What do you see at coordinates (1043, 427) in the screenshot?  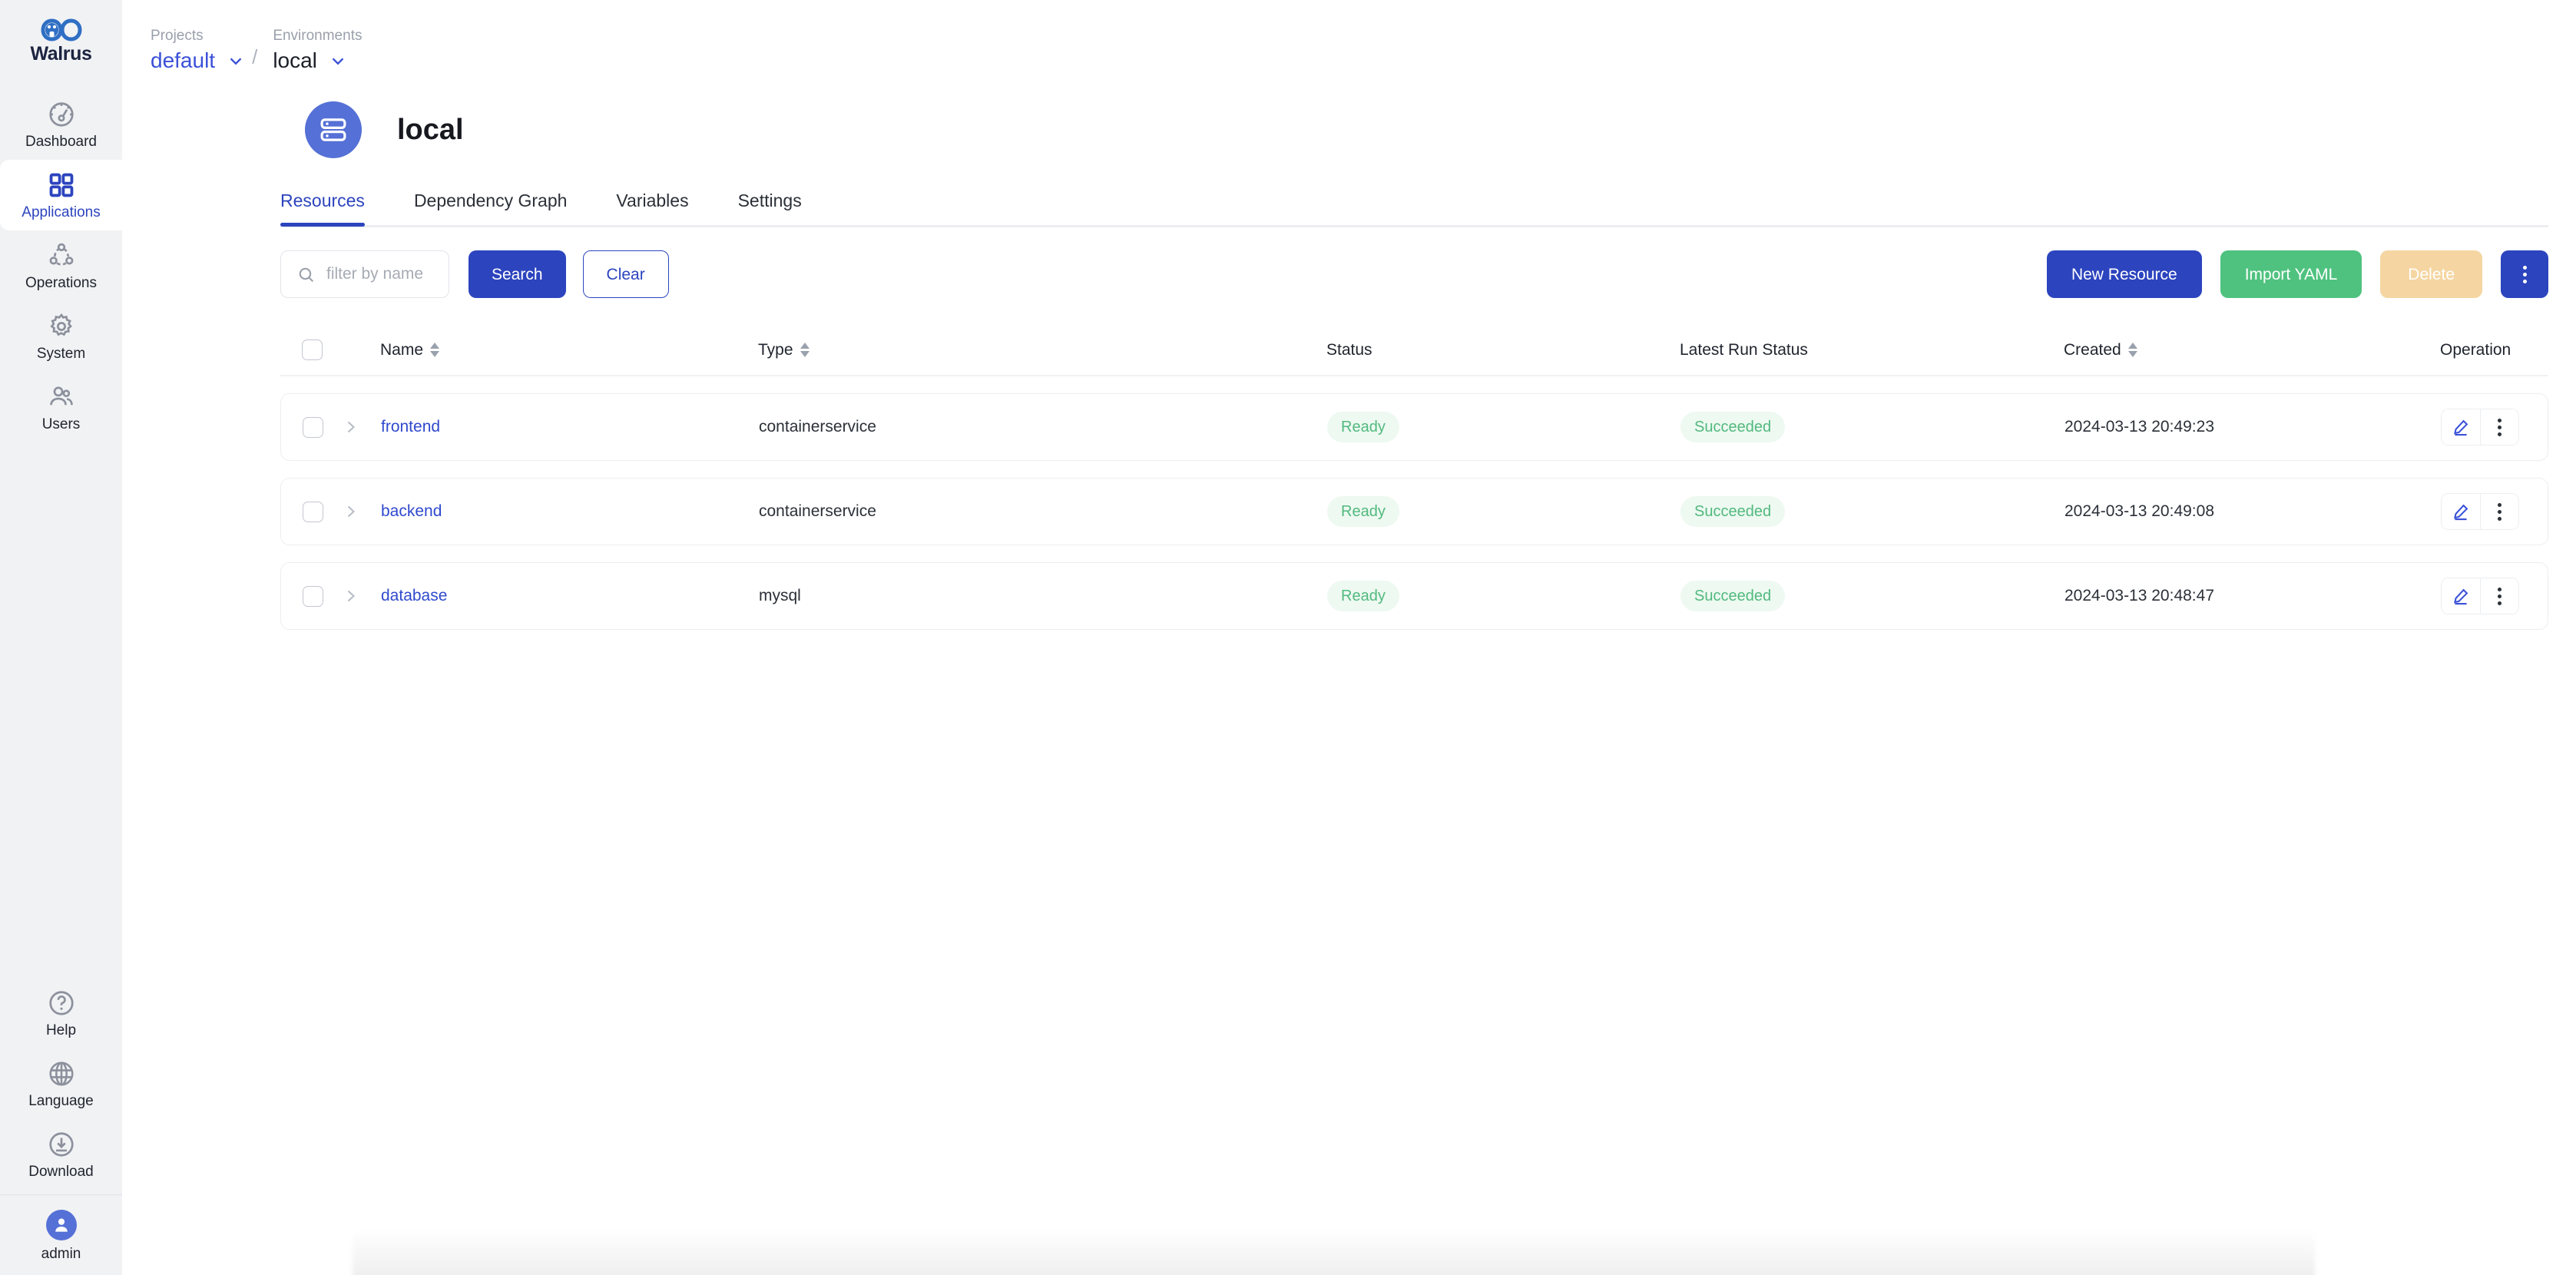 I see `row-type-cell: containerservice` at bounding box center [1043, 427].